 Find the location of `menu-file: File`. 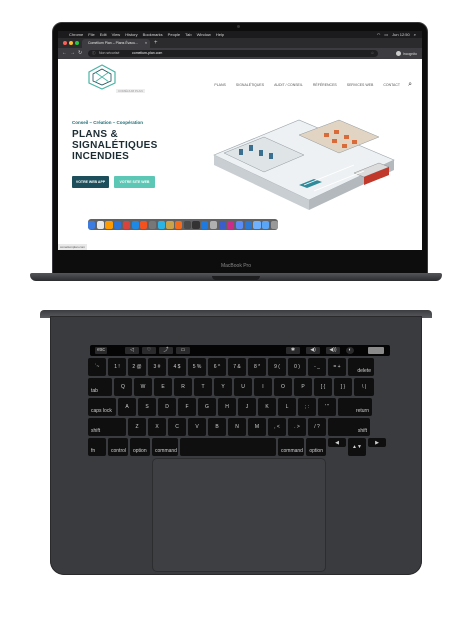

menu-file: File is located at coordinates (91, 34).